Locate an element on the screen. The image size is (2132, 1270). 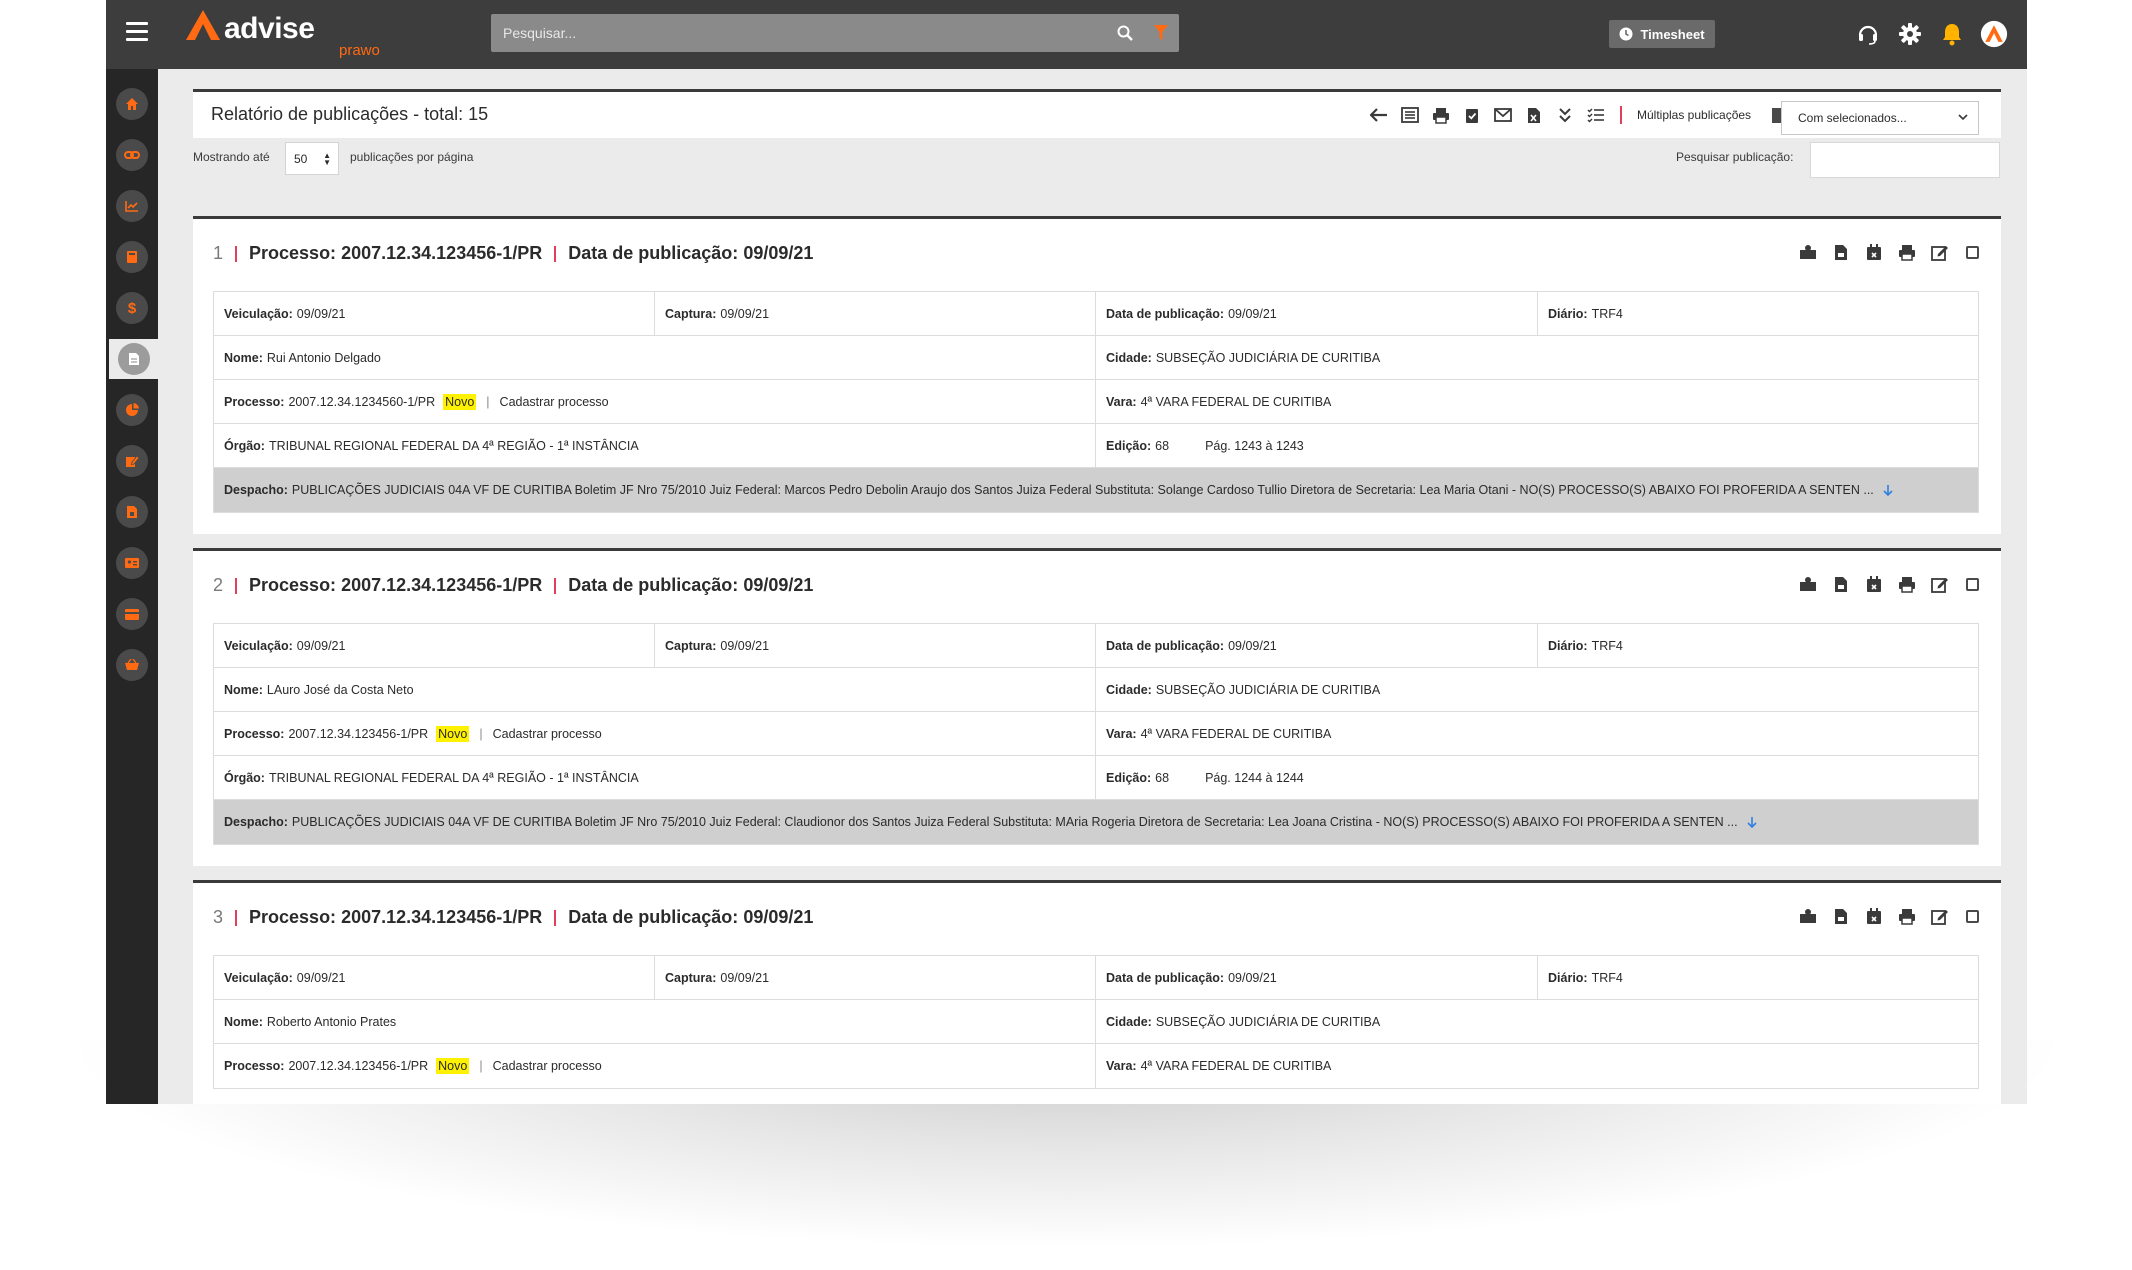
sidebar-item-links is located at coordinates (132, 155).